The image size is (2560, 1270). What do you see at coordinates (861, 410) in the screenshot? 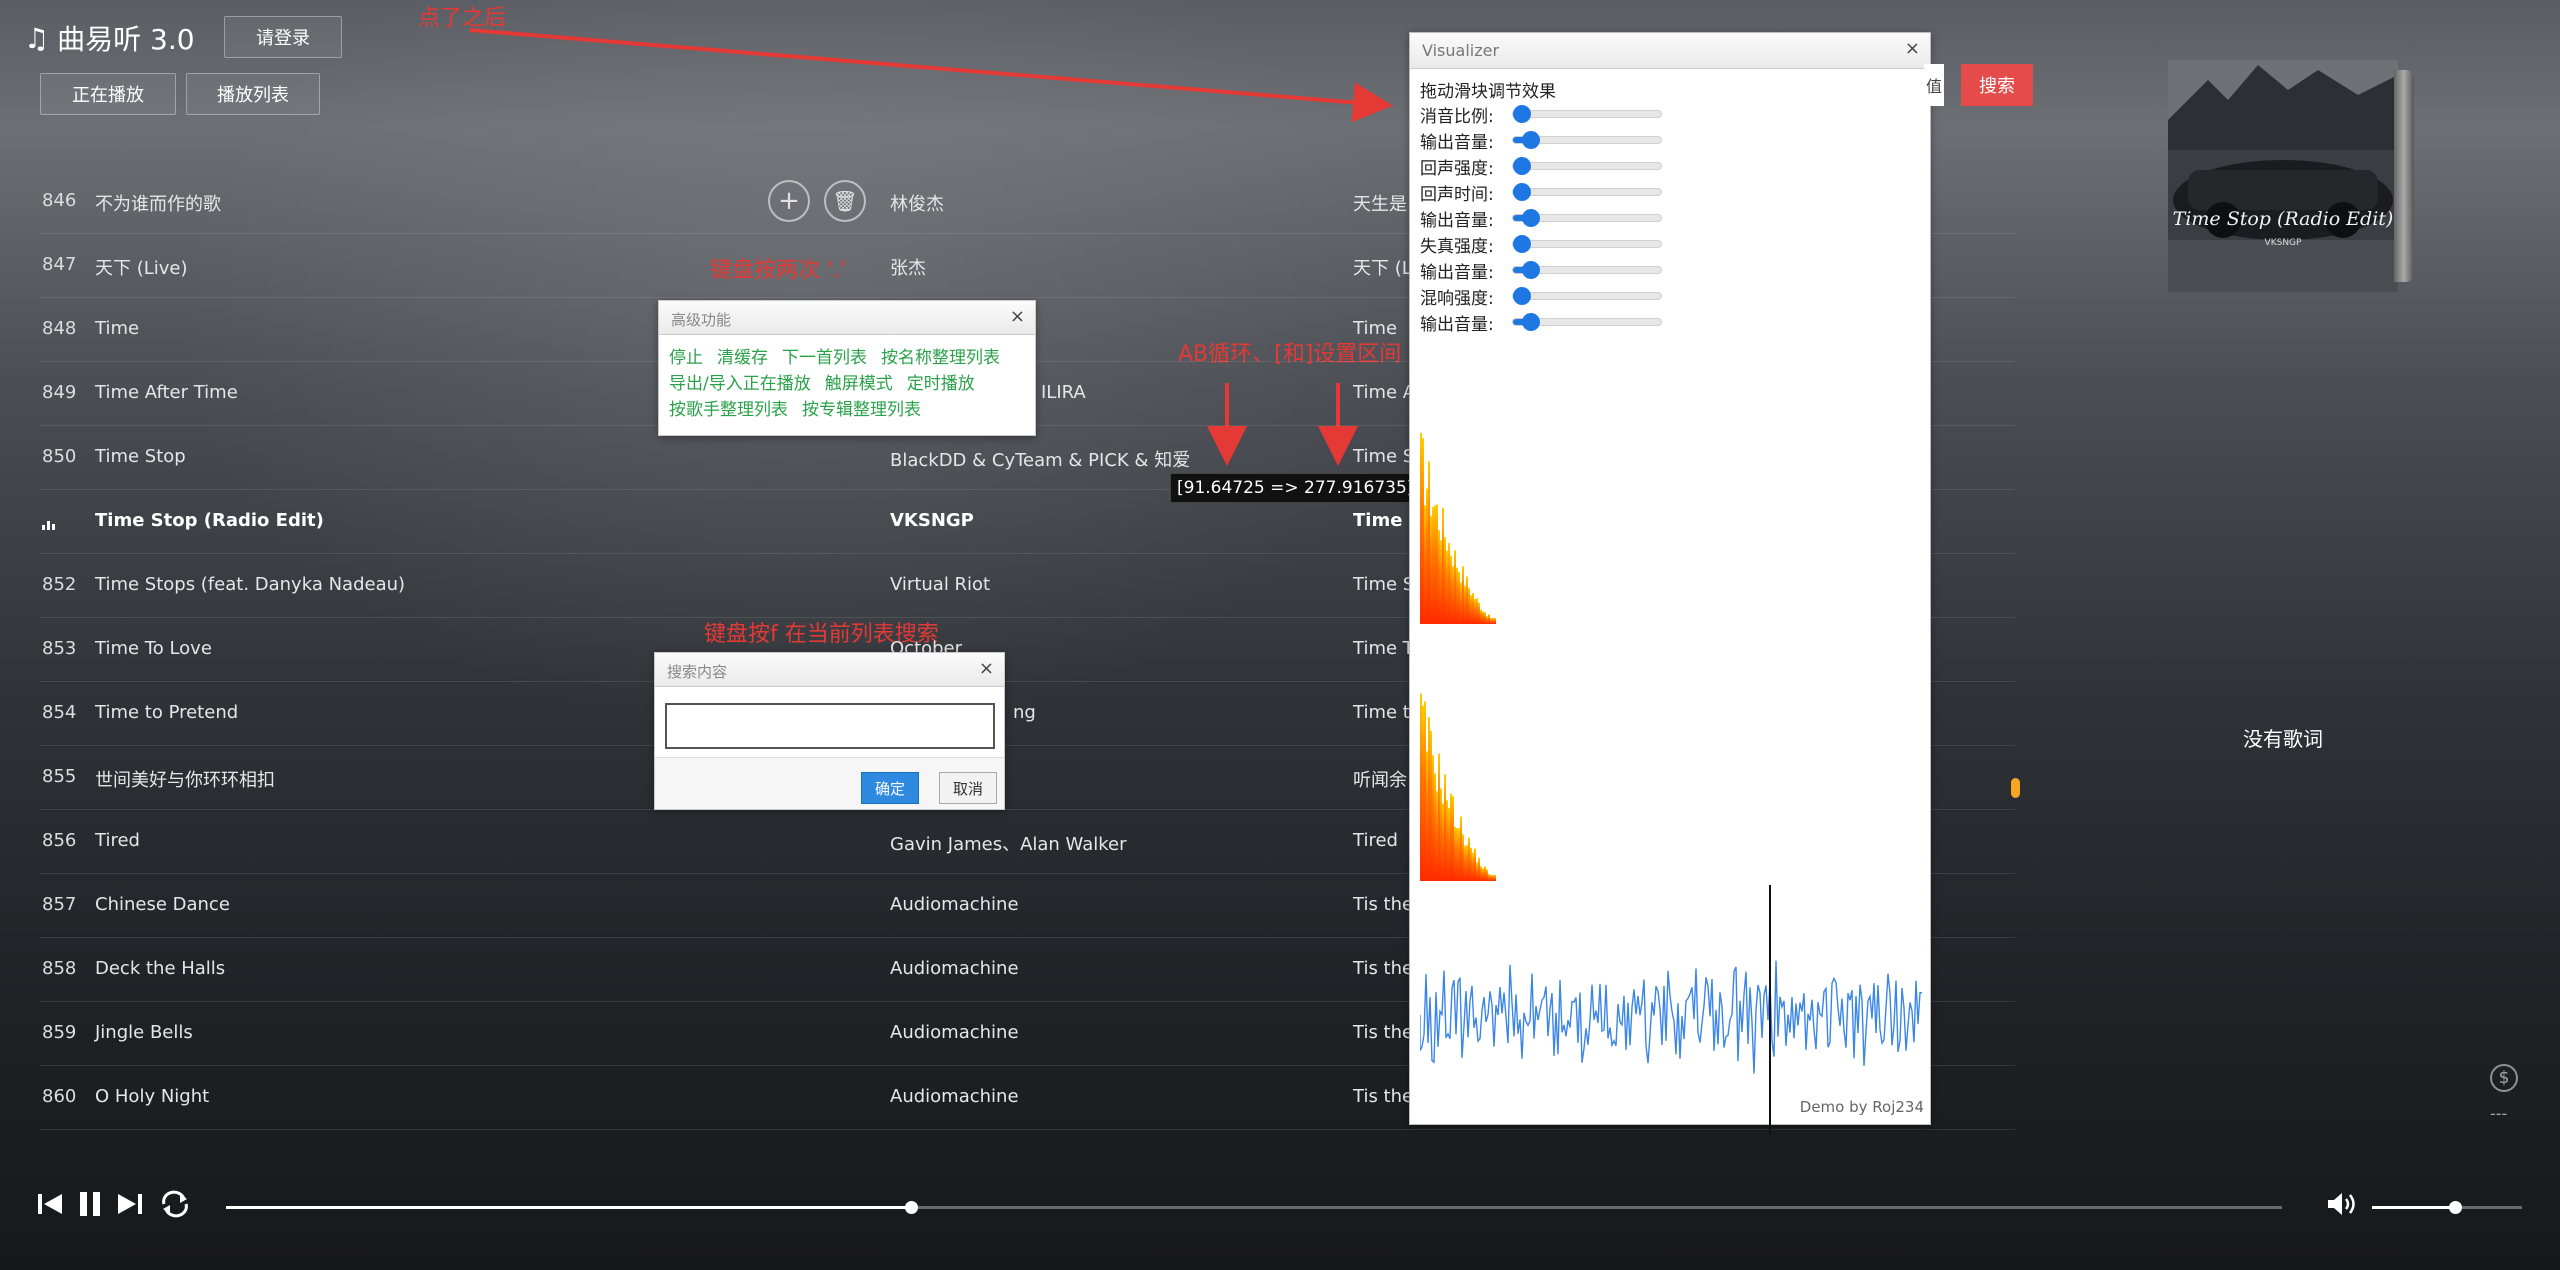
I see `link-sort-by-album: 按专辑整理列表` at bounding box center [861, 410].